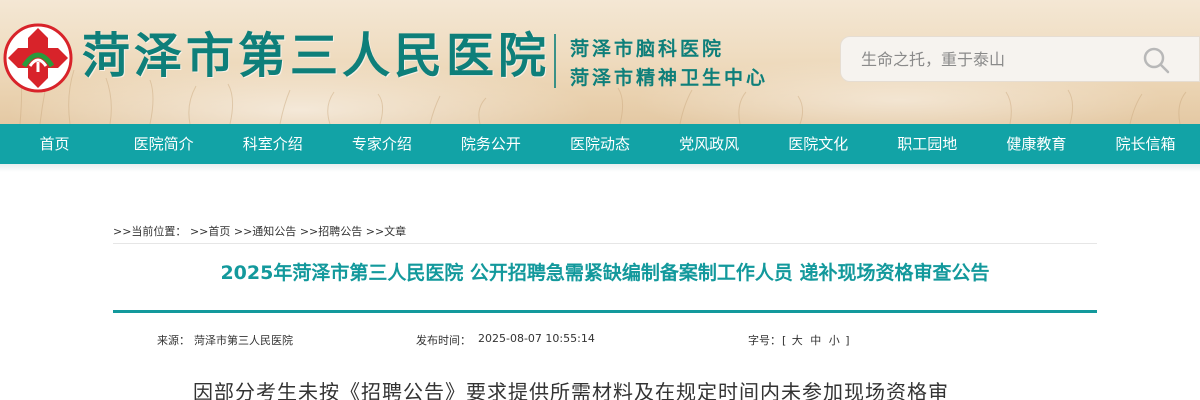 The height and width of the screenshot is (400, 1200). What do you see at coordinates (818, 144) in the screenshot?
I see `nav-item-culture: 医院文化` at bounding box center [818, 144].